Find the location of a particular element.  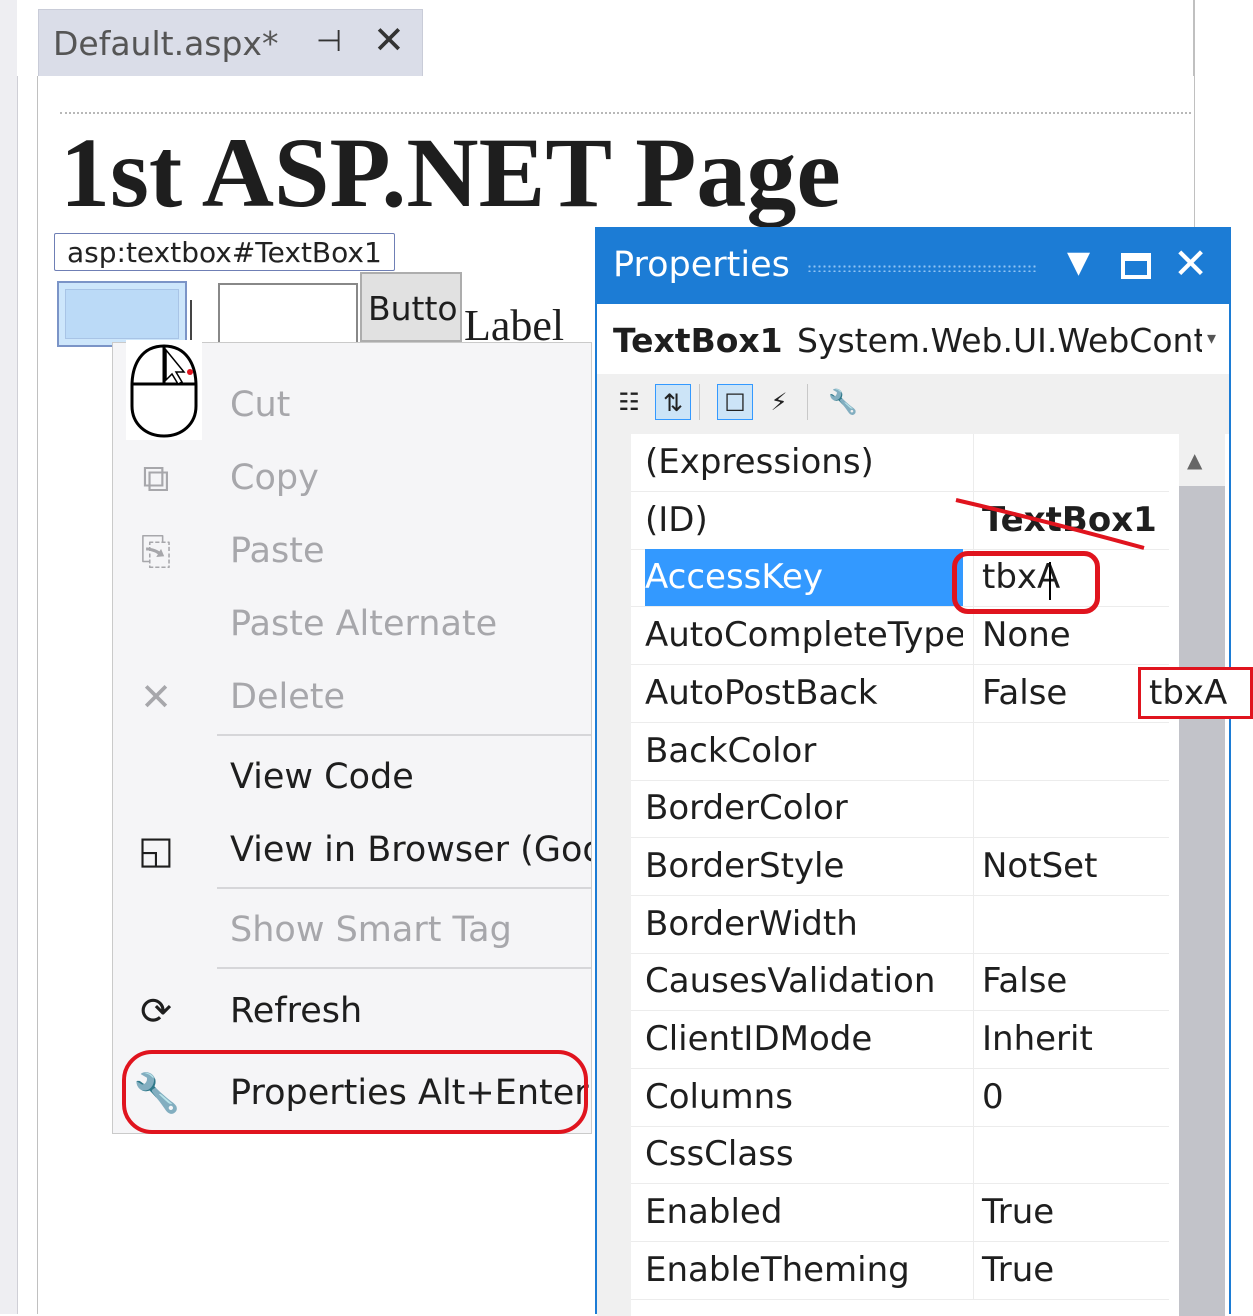

accesskey-preview-box: tbxA is located at coordinates (1195, 693).